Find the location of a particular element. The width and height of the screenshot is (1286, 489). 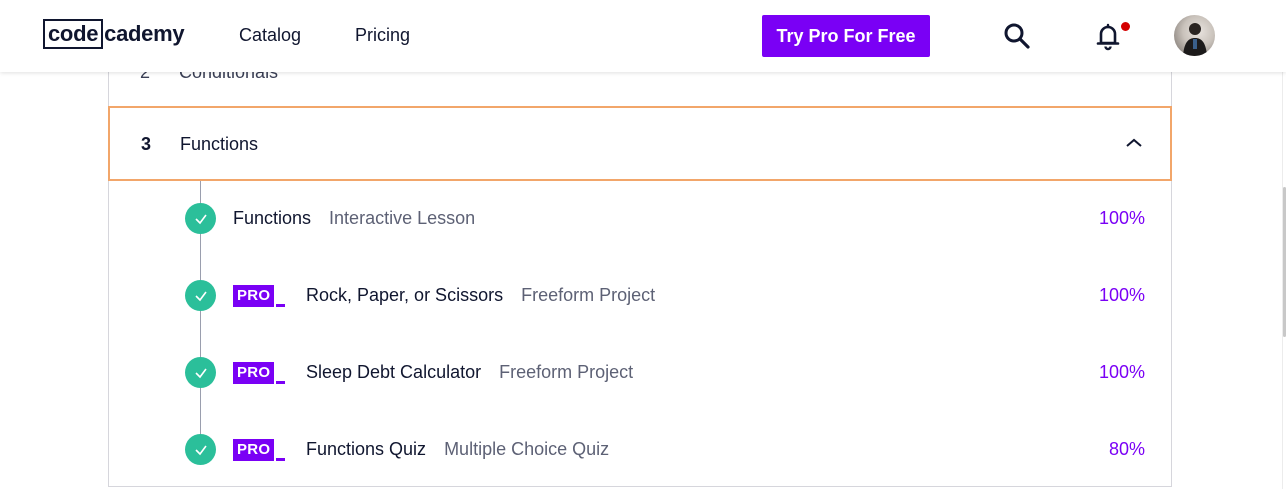

bell-icon is located at coordinates (1112, 36).